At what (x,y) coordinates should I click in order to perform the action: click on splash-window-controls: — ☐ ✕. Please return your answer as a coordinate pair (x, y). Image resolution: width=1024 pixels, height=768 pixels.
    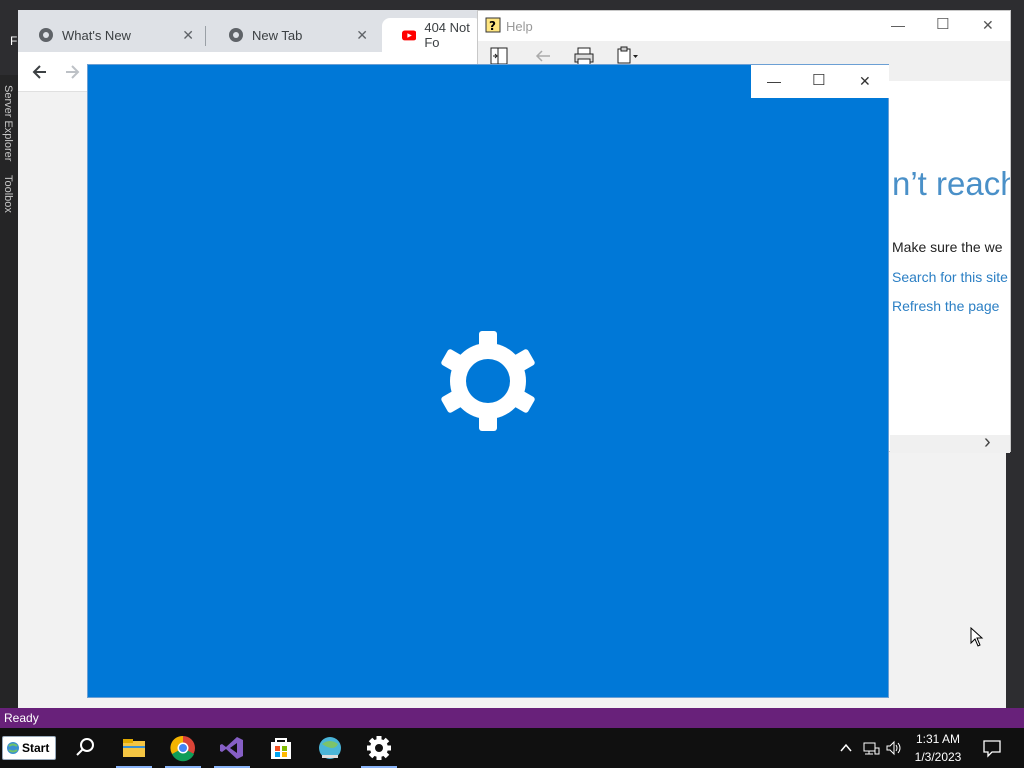
    Looking at the image, I should click on (820, 81).